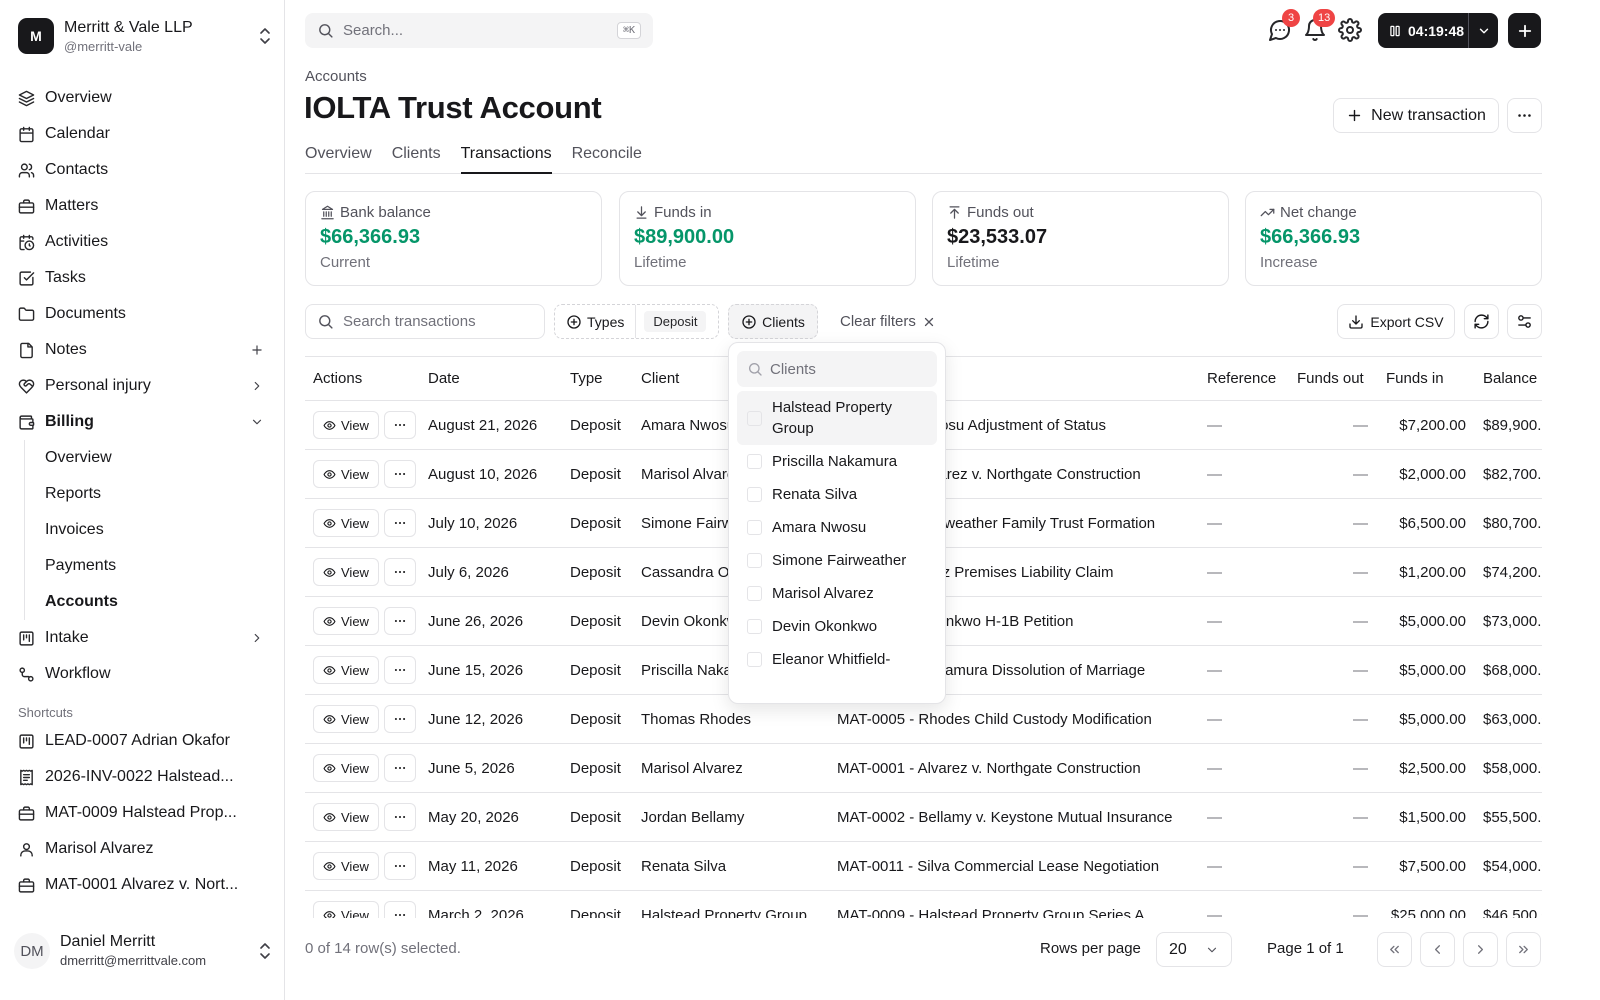 The width and height of the screenshot is (1600, 1000). What do you see at coordinates (141, 849) in the screenshot?
I see `shortcut-item: Marisol Alvarez` at bounding box center [141, 849].